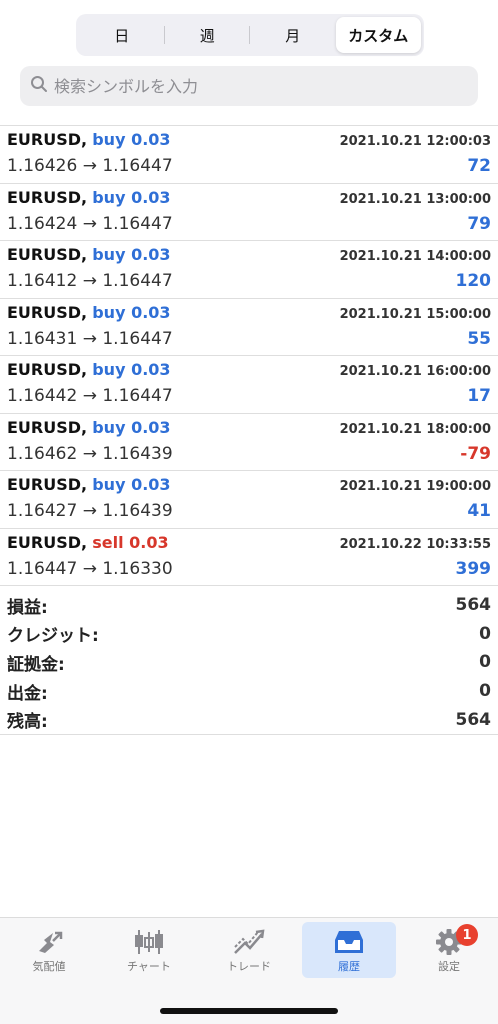  Describe the element at coordinates (90, 281) in the screenshot. I see `trade-prices: 1.16412 → 1.16447` at that location.